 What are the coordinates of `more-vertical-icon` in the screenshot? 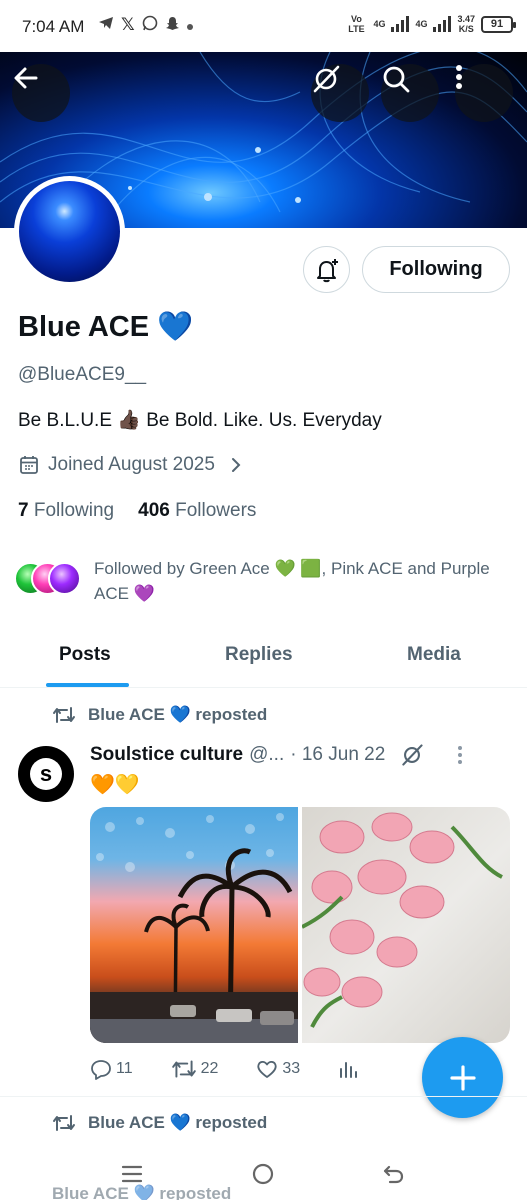 It's located at (459, 77).